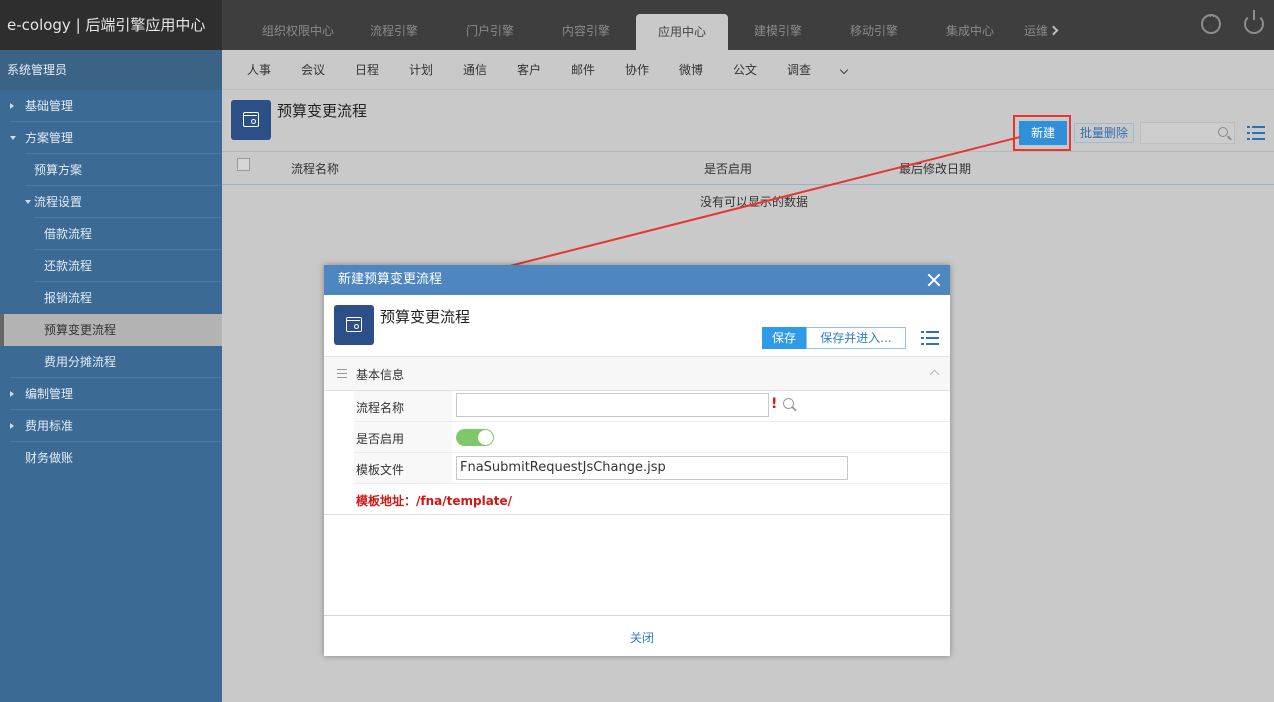  Describe the element at coordinates (1104, 133) in the screenshot. I see `batch-delete-button: 批量删除` at that location.